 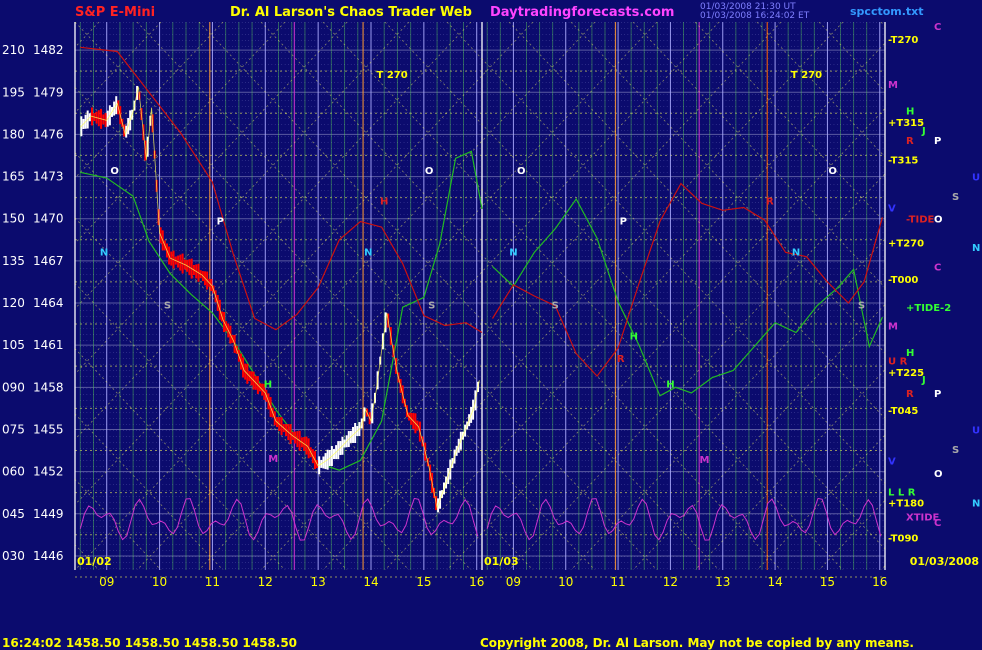 I want to click on y-axis-price-label: 1461, so click(x=48, y=345).